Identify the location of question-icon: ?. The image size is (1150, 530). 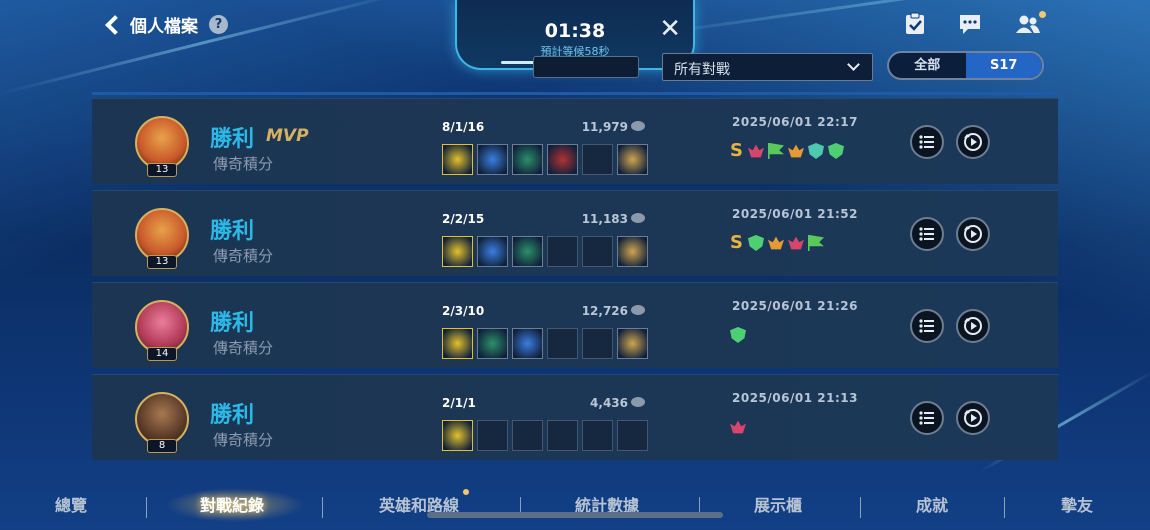
(218, 24).